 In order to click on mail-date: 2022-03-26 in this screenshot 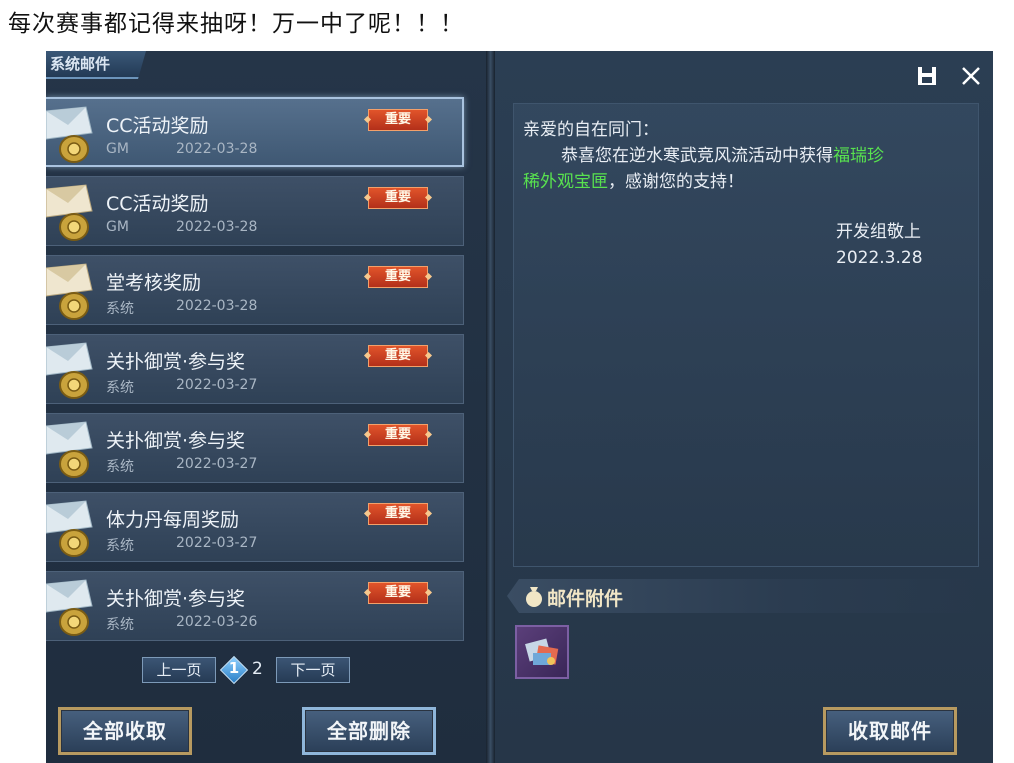, I will do `click(217, 622)`.